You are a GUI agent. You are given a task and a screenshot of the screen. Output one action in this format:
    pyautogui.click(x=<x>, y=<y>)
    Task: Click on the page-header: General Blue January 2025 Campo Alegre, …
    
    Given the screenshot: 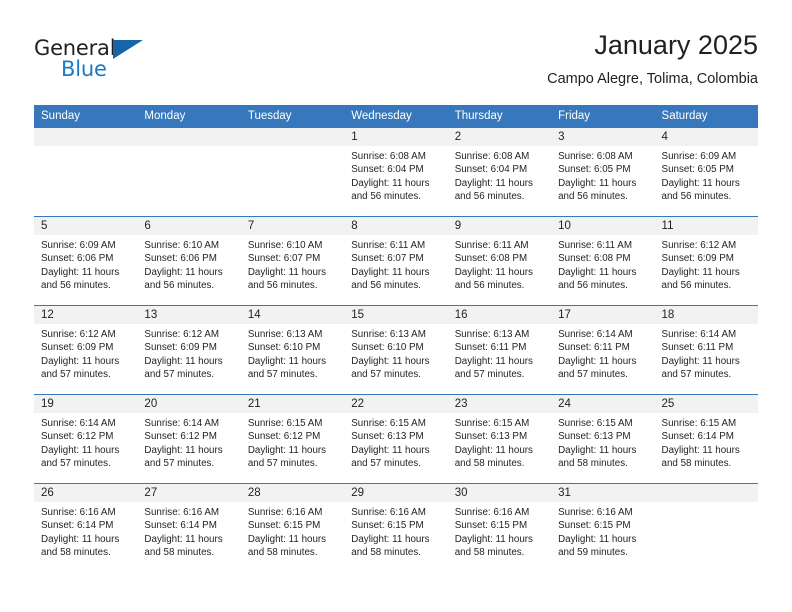 What is the action you would take?
    pyautogui.click(x=396, y=63)
    